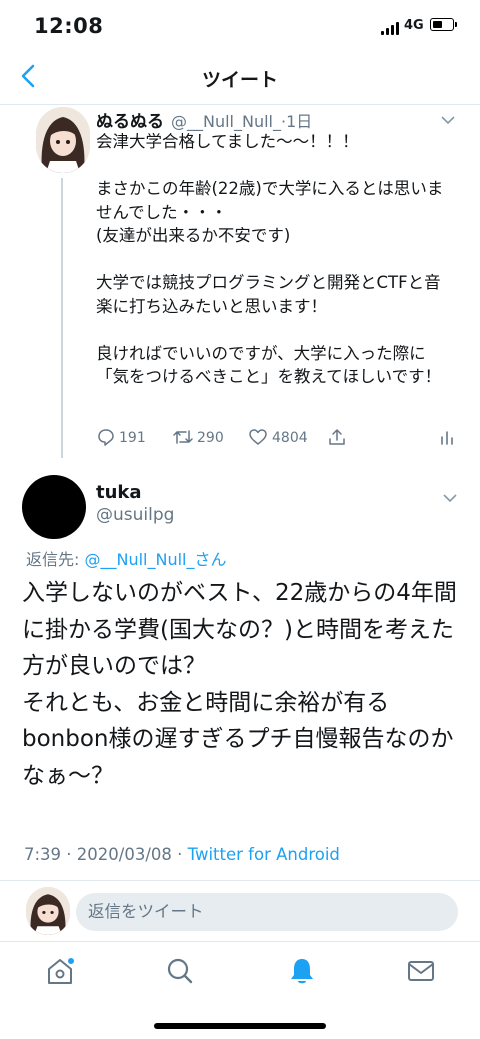 Image resolution: width=480 pixels, height=1039 pixels. I want to click on share-action, so click(339, 437).